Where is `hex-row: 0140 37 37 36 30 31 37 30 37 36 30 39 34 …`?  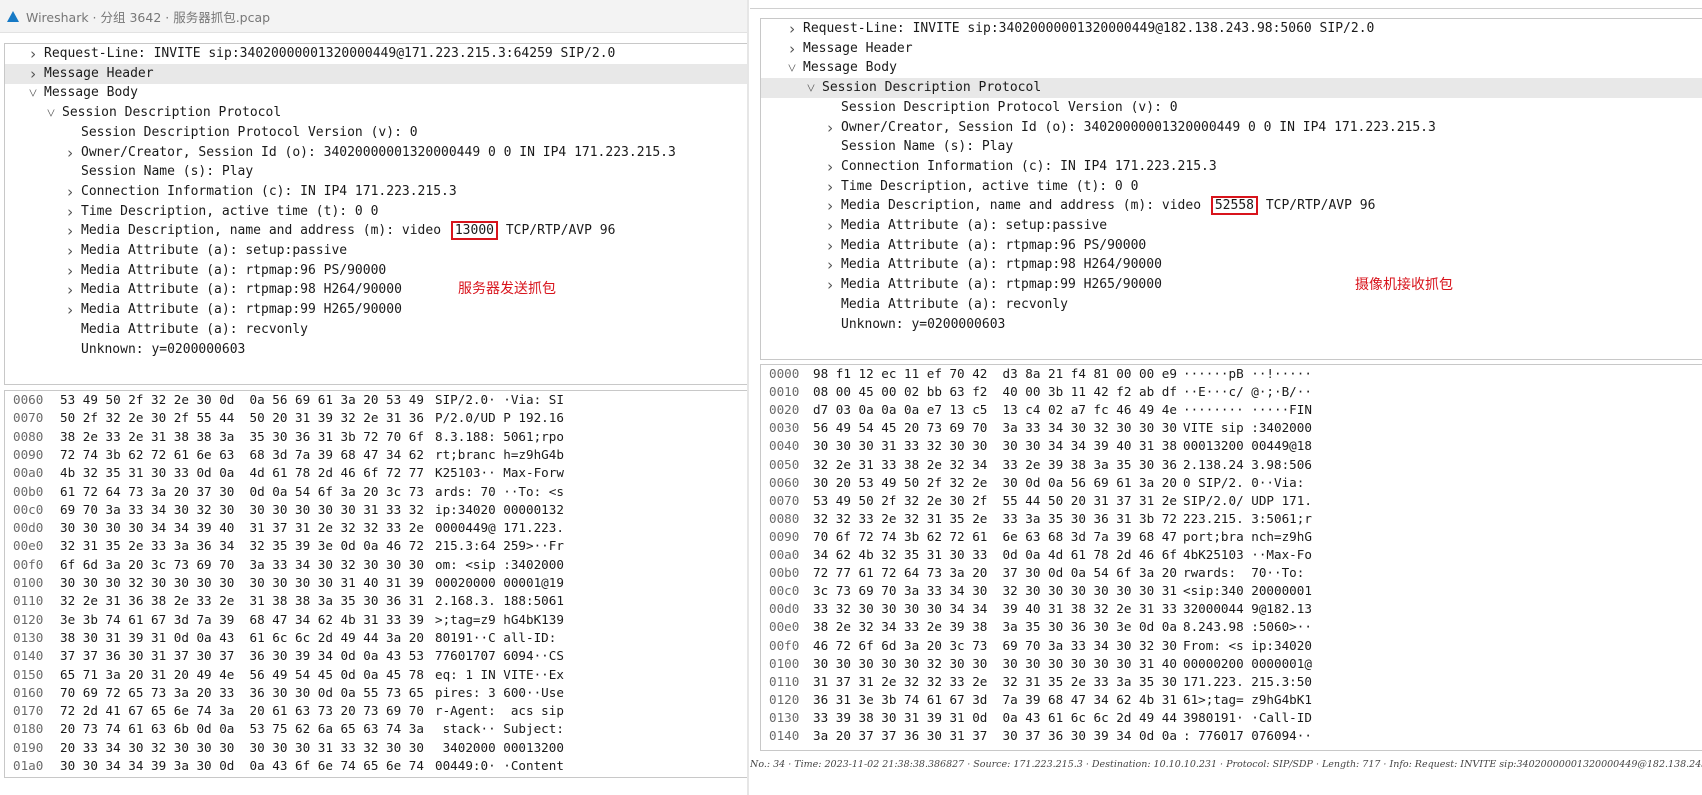
hex-row: 0140 37 37 36 30 31 37 30 37 36 30 39 34 … is located at coordinates (376, 656).